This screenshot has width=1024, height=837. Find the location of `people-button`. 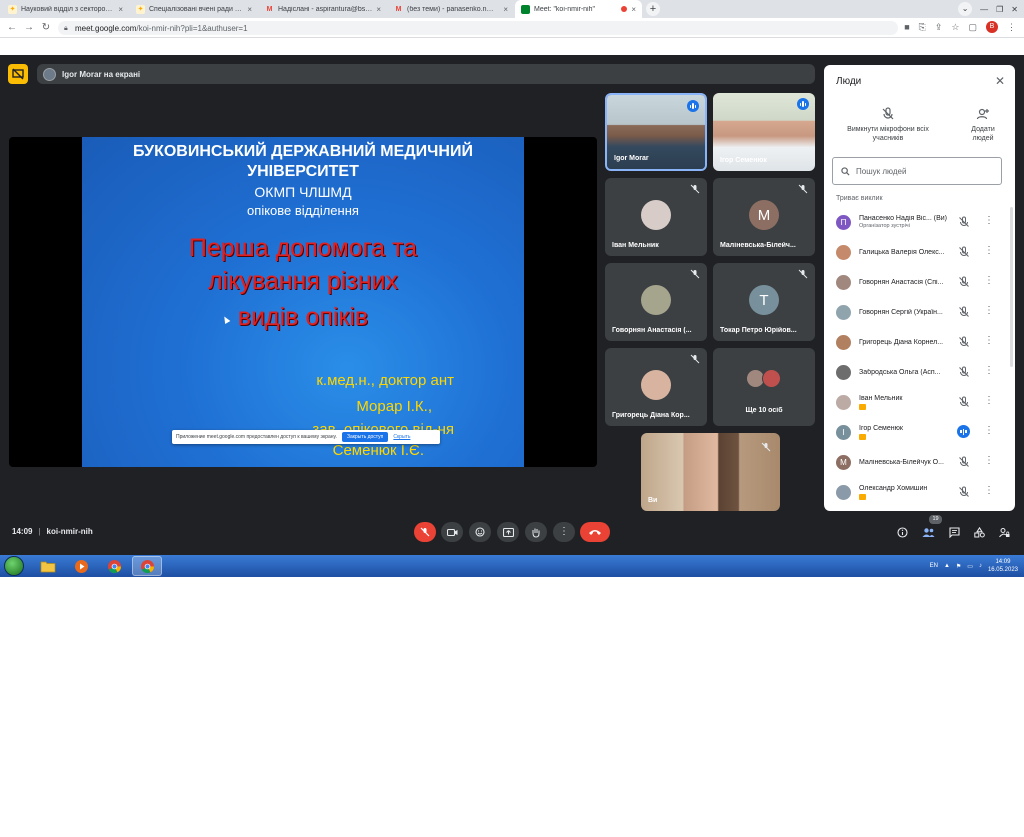

people-button is located at coordinates (928, 532).